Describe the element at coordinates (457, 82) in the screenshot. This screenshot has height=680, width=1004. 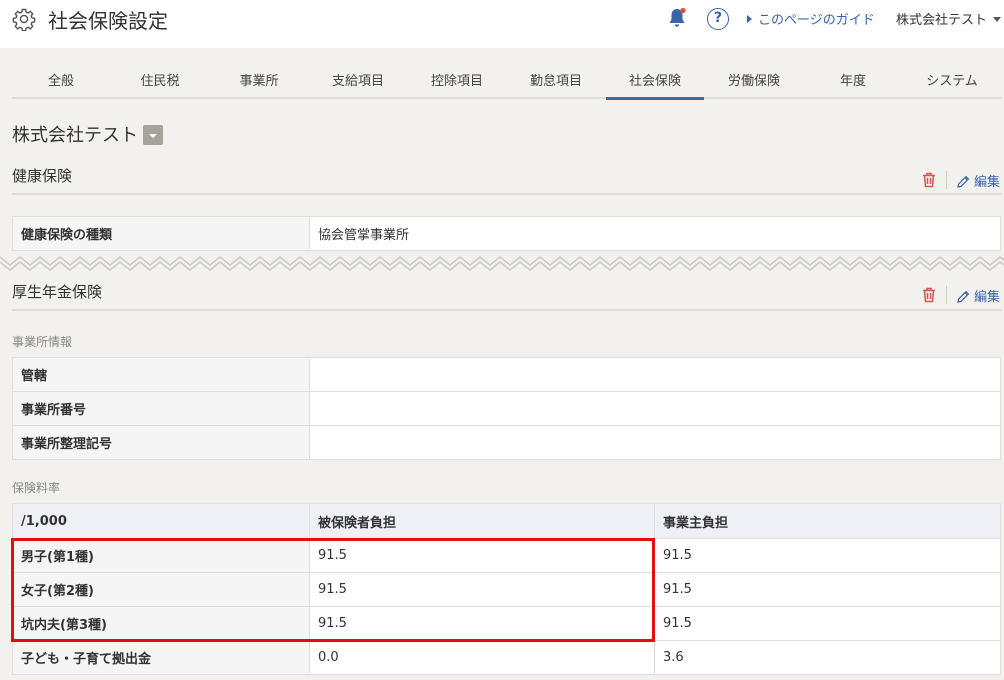
I see `tab-deduction-items: 控除項目` at that location.